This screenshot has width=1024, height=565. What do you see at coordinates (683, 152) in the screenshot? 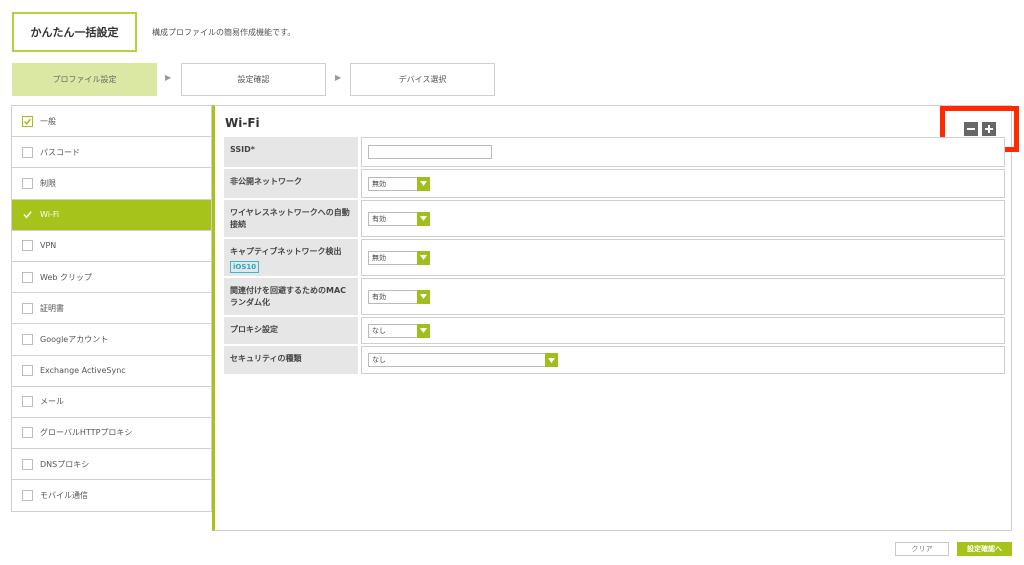
I see `field-value-ssid` at bounding box center [683, 152].